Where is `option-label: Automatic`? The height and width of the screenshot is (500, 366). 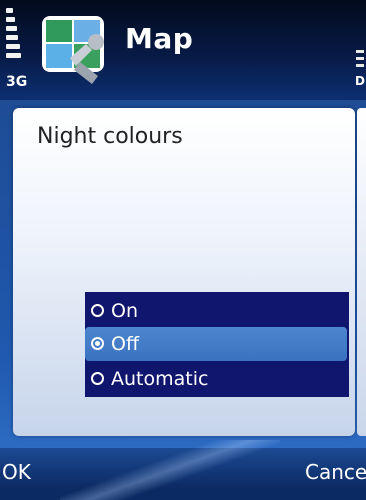 option-label: Automatic is located at coordinates (160, 379).